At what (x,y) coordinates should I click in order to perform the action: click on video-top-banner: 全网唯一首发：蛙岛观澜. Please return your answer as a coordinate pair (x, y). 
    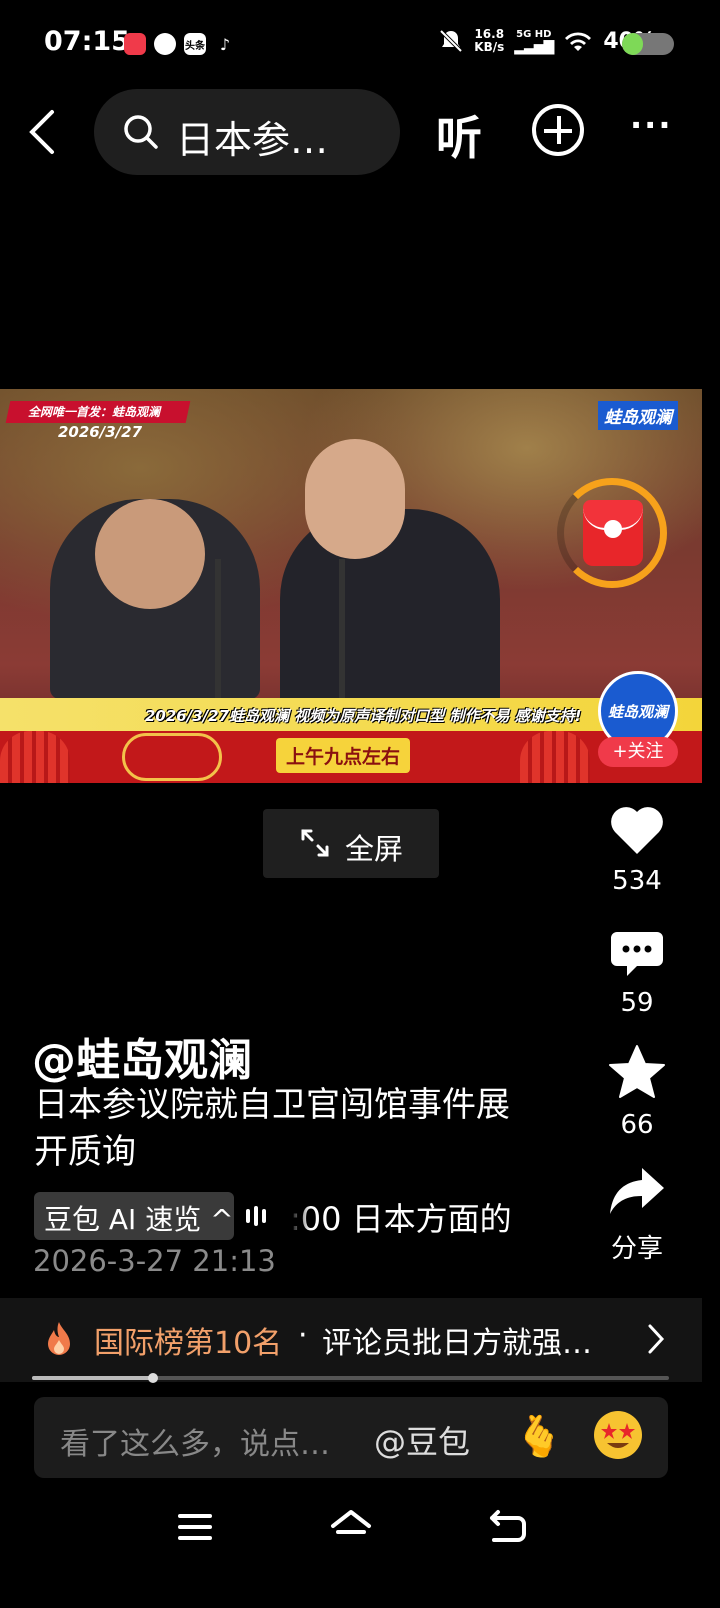
    Looking at the image, I should click on (94, 412).